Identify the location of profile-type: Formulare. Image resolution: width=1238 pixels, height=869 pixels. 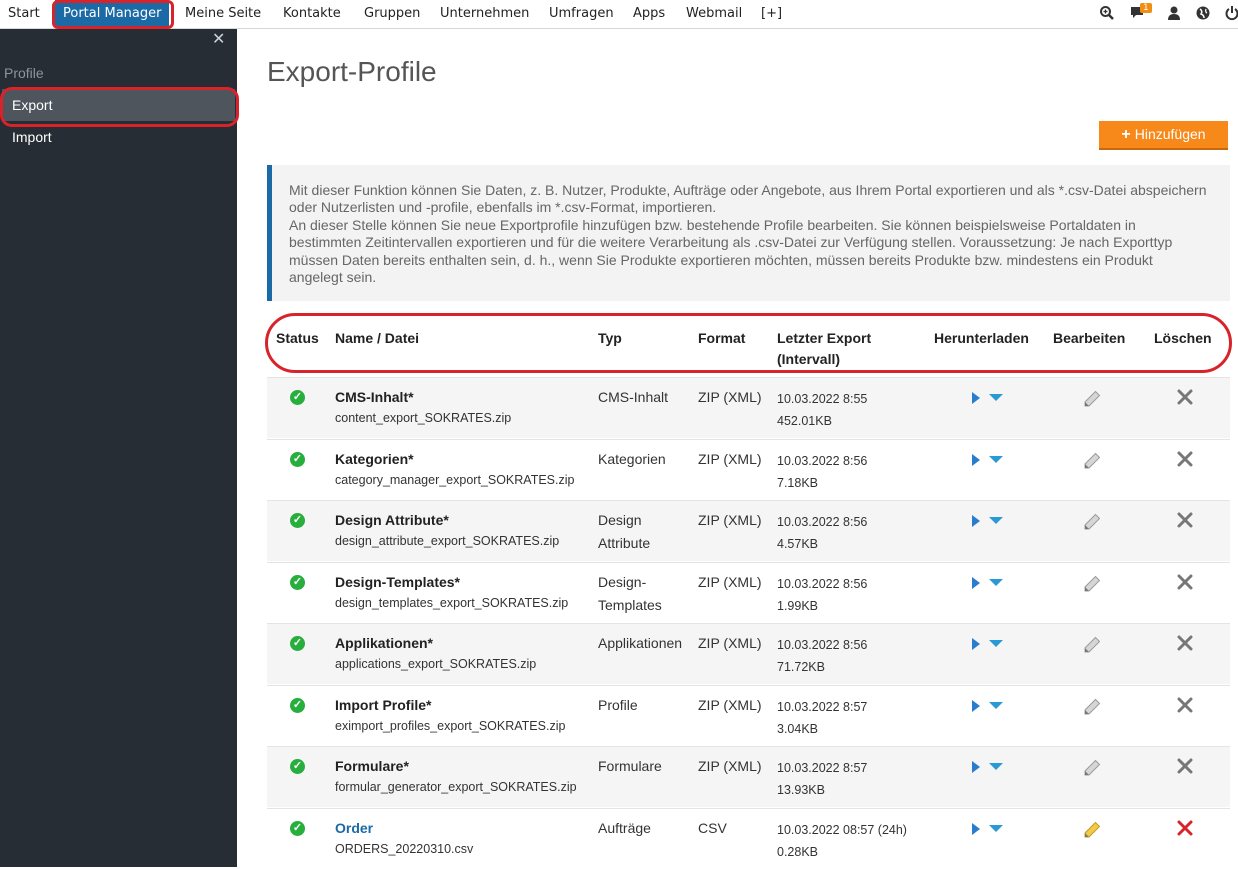
(630, 766).